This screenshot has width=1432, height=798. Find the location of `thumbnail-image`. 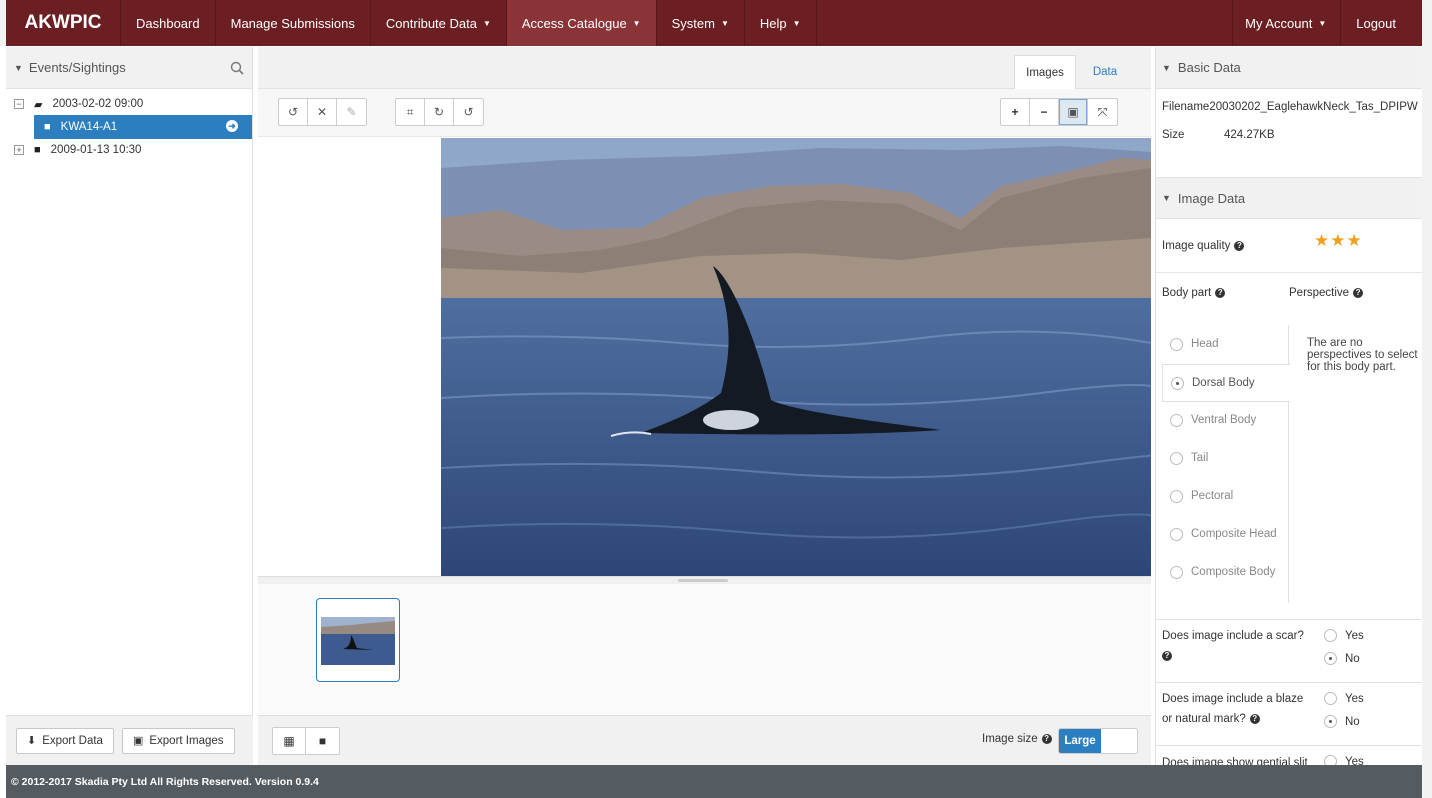

thumbnail-image is located at coordinates (358, 641).